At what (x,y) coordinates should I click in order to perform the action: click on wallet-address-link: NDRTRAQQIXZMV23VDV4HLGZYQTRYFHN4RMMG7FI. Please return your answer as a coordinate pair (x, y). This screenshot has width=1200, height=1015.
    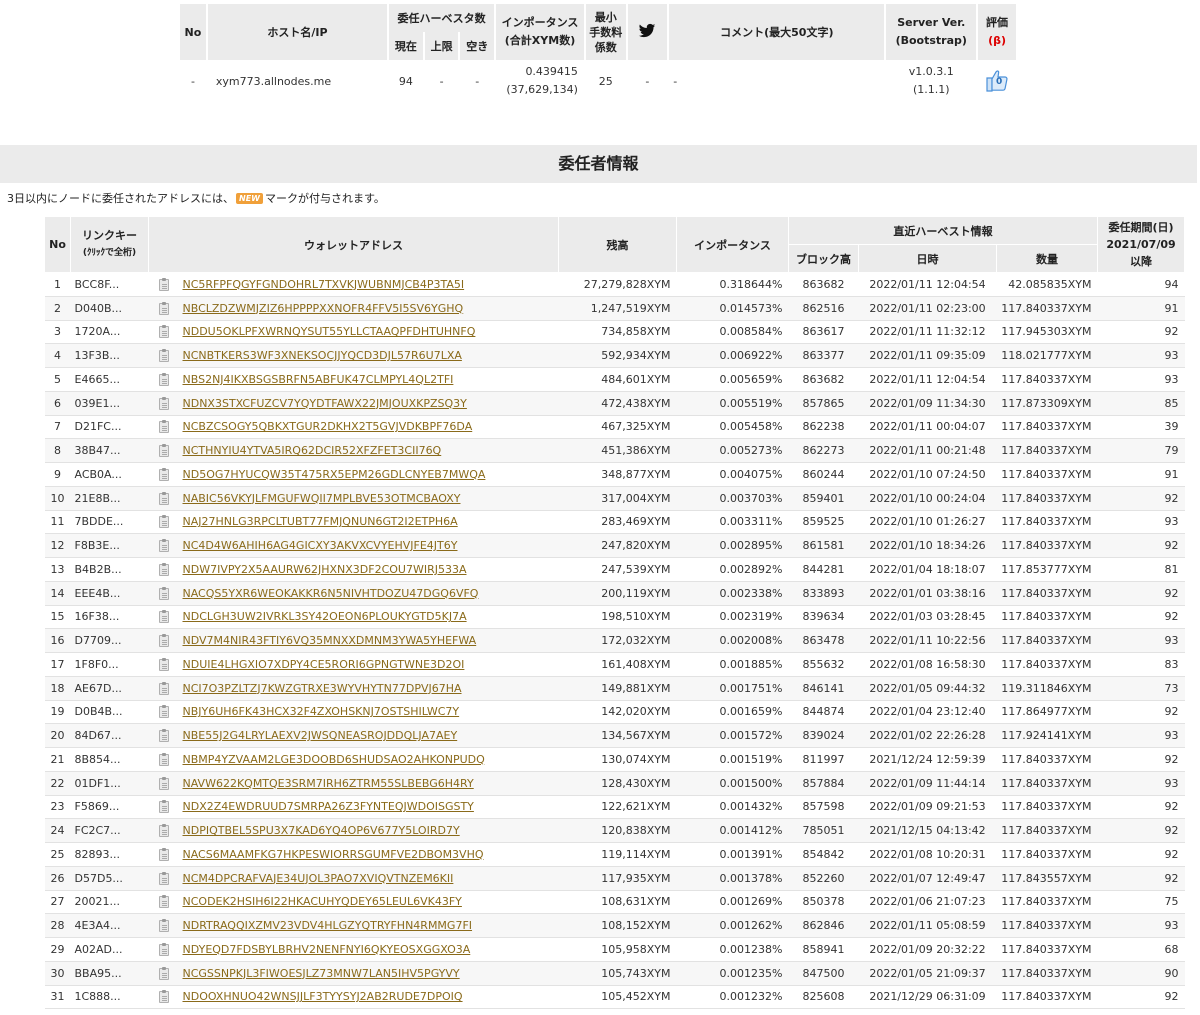
    Looking at the image, I should click on (328, 925).